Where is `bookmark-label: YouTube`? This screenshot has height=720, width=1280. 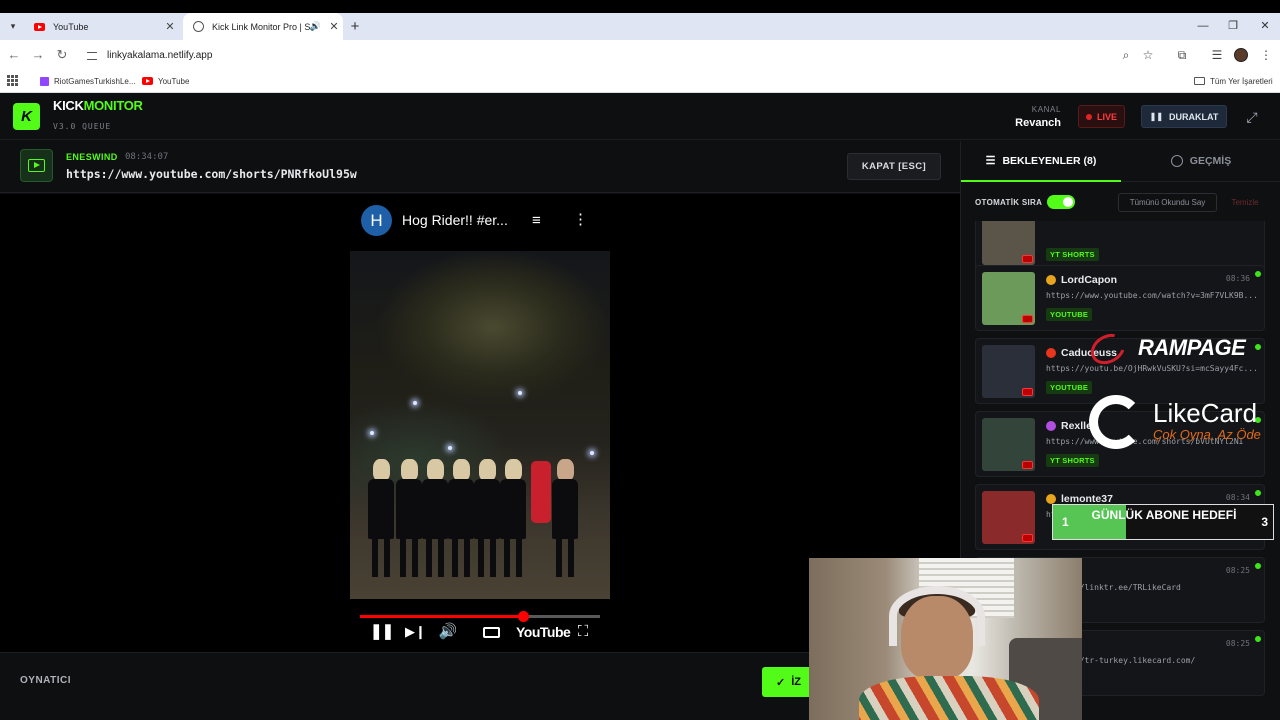 bookmark-label: YouTube is located at coordinates (174, 81).